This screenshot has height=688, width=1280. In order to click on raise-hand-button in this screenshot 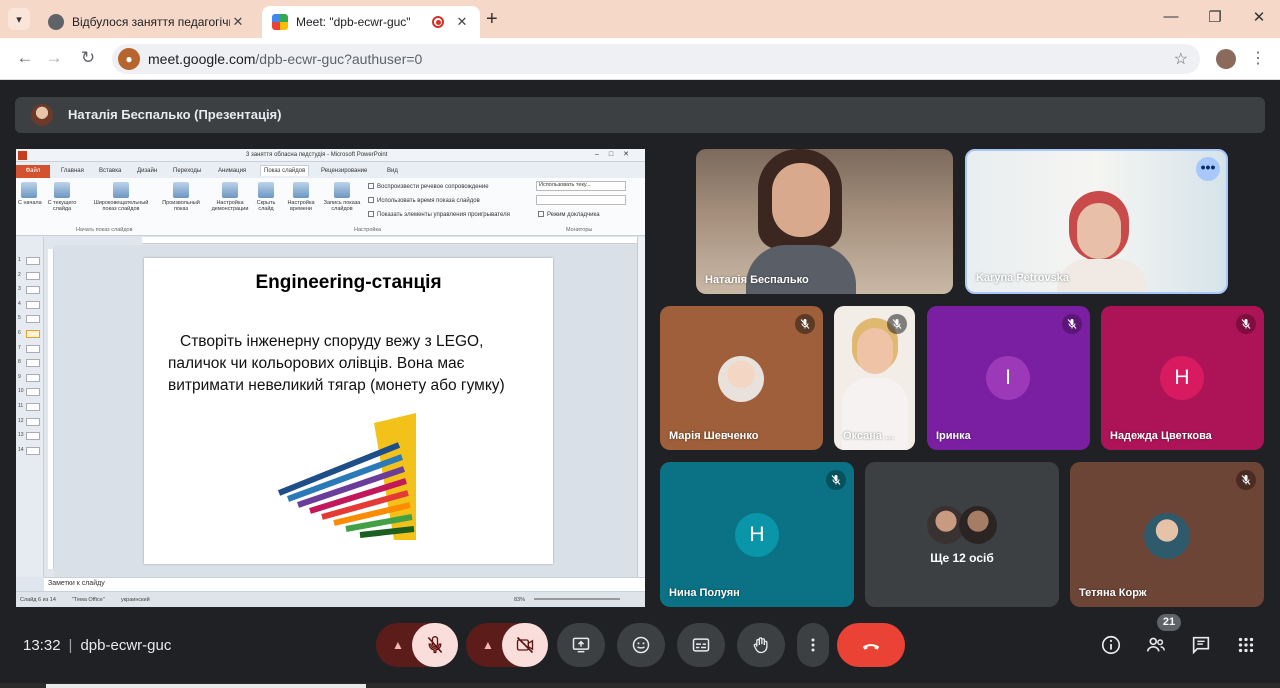, I will do `click(761, 645)`.